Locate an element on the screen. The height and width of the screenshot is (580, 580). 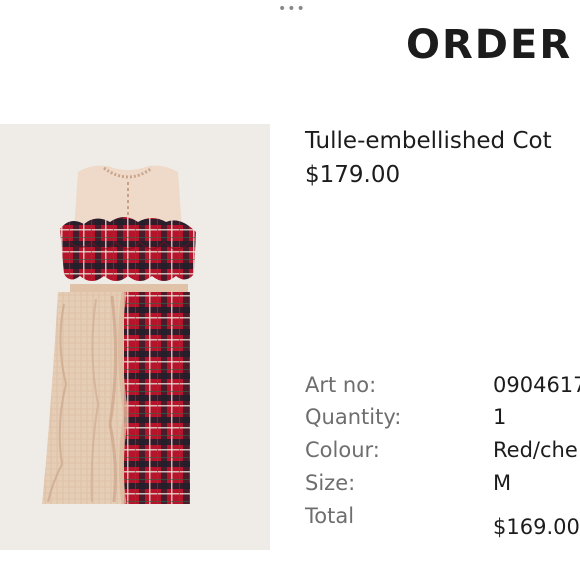
more-horizontal-icon: ••• is located at coordinates (292, 9).